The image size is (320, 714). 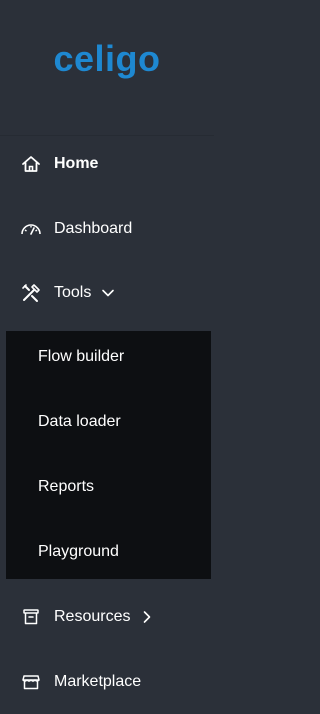 I want to click on nav-item-resources: Resources, so click(x=107, y=617).